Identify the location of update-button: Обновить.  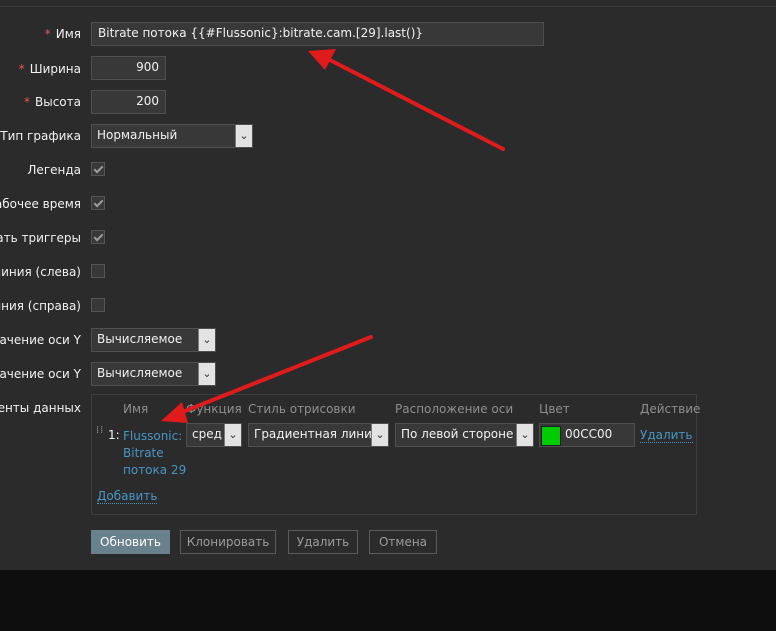
(130, 542).